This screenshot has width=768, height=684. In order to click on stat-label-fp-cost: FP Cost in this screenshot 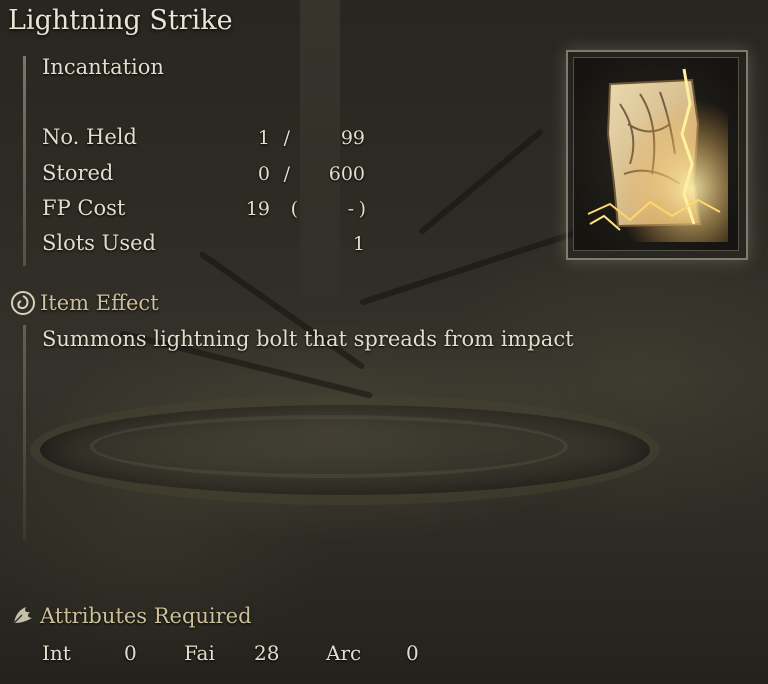, I will do `click(84, 208)`.